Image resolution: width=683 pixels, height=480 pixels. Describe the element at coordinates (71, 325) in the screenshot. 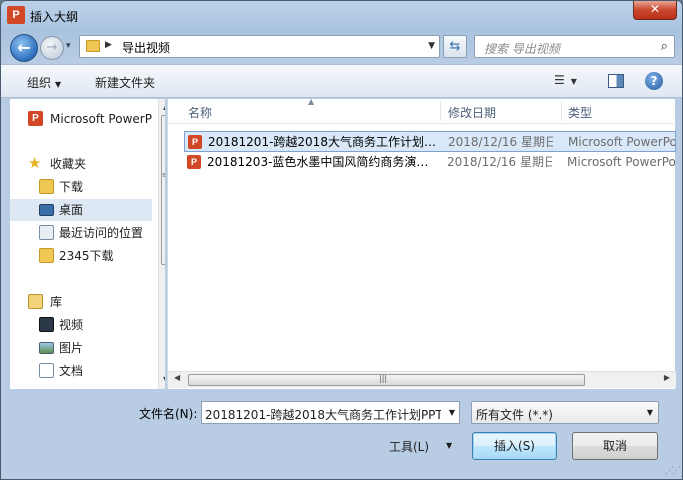

I see `sidebar-item-label: 视频` at that location.